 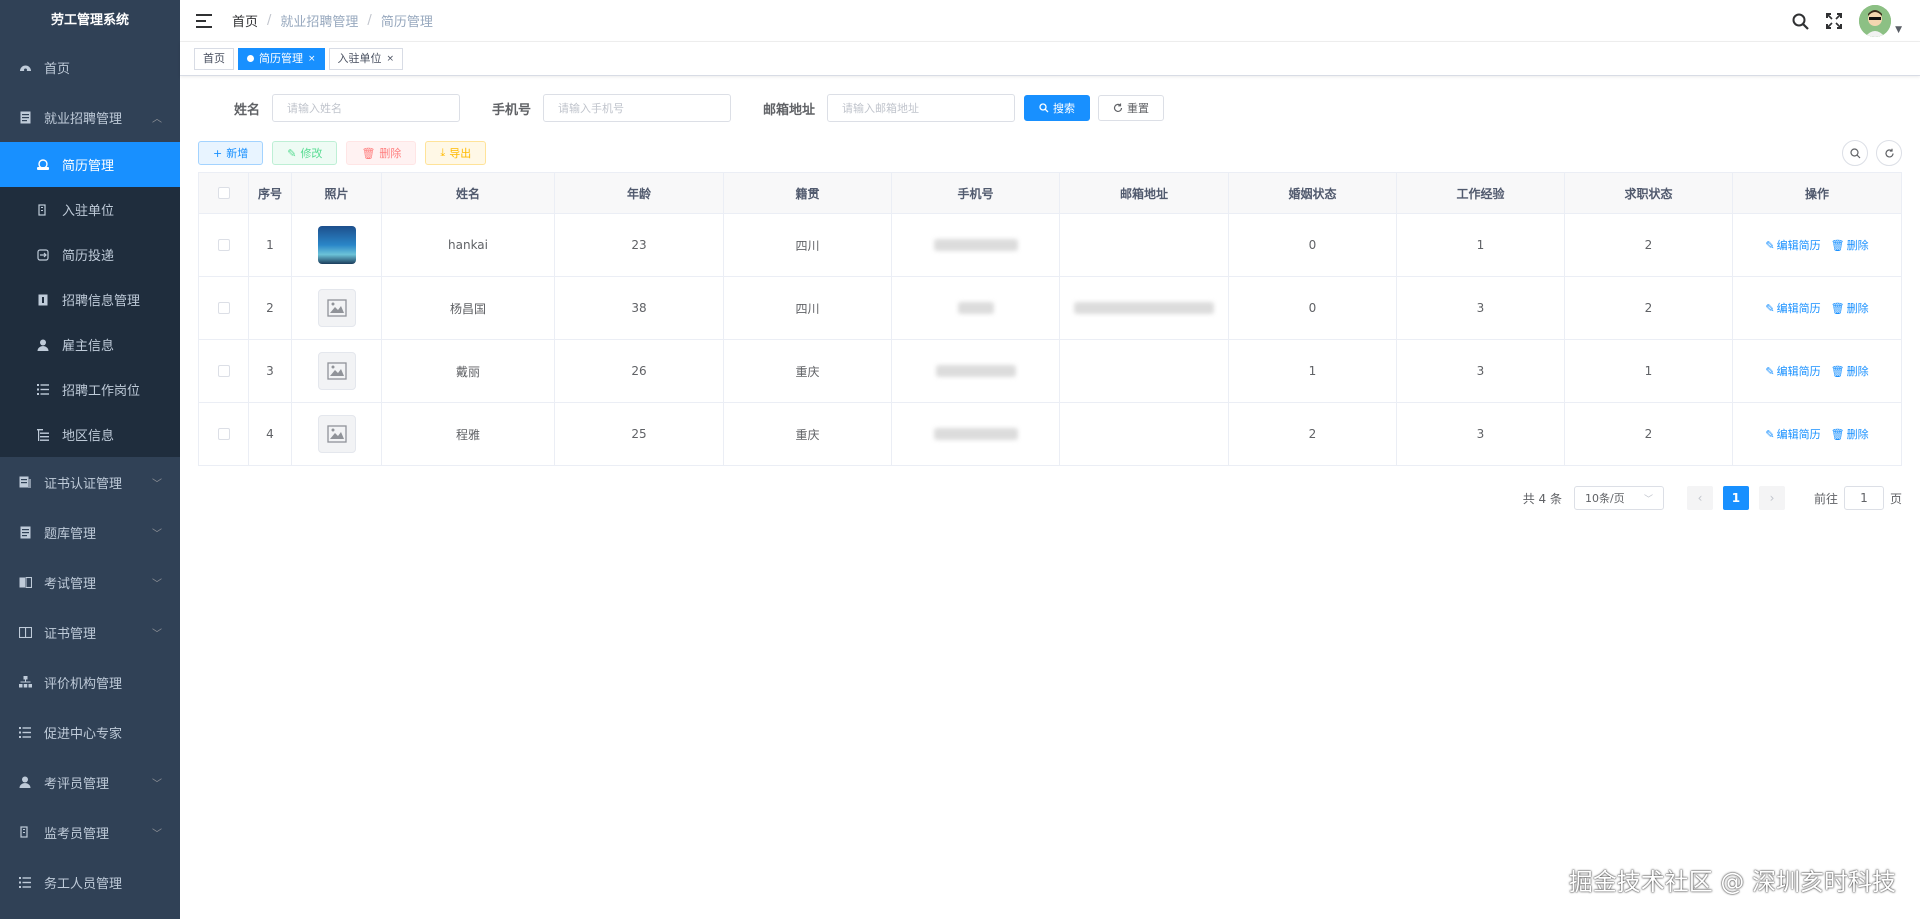 I want to click on add-button: + 新增, so click(x=231, y=153).